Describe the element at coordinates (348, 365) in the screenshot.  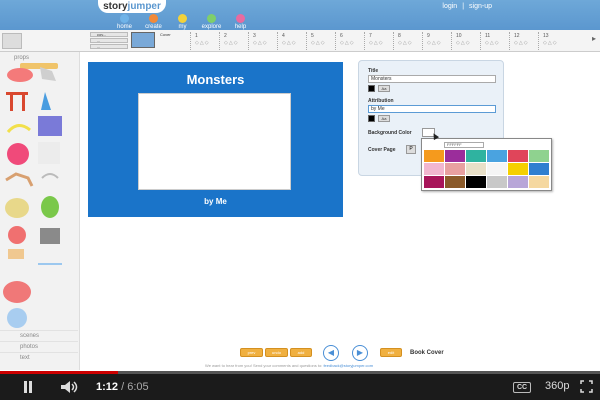
I see `feedback-link: feedback@storyjumper.com` at that location.